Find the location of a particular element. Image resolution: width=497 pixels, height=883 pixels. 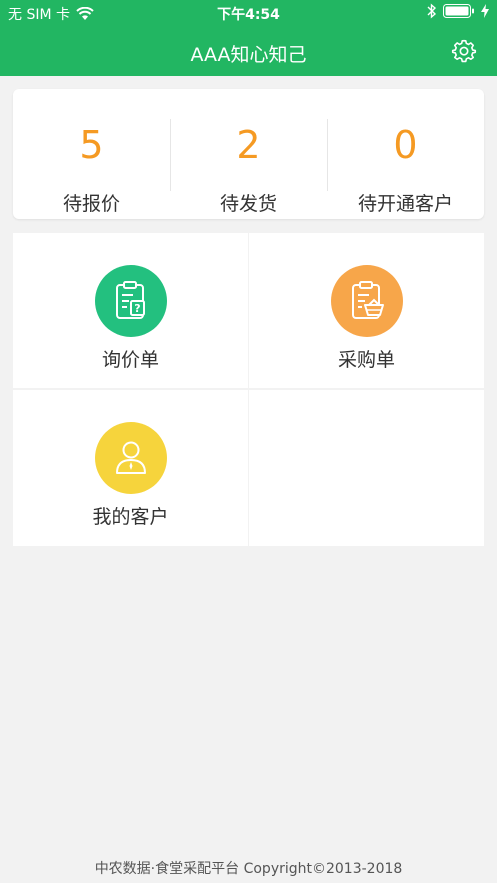

status-right is located at coordinates (458, 11).